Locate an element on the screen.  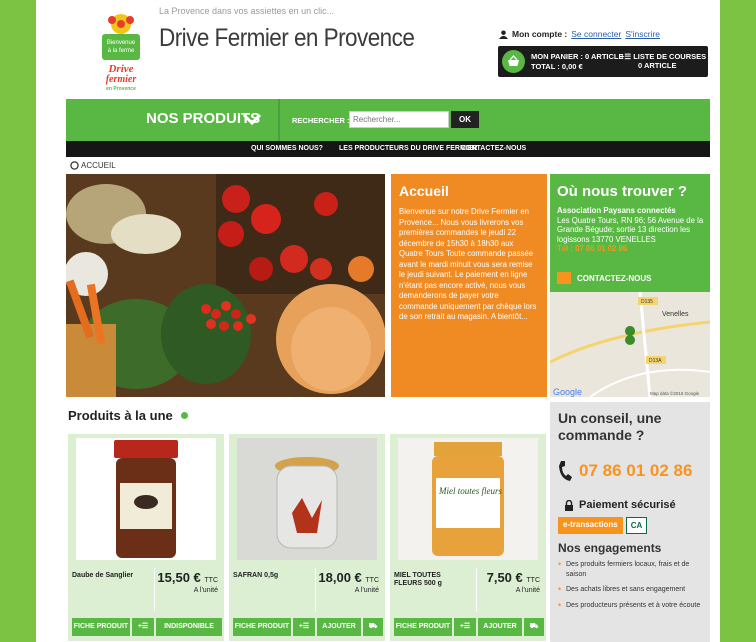
breadcrumb: ACCUEIL is located at coordinates (93, 165).